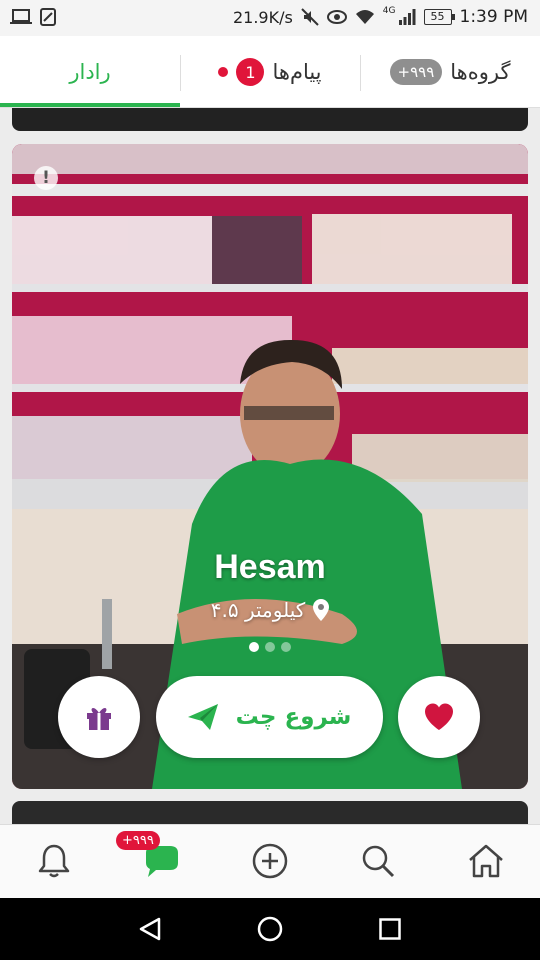  I want to click on search-nav, so click(378, 861).